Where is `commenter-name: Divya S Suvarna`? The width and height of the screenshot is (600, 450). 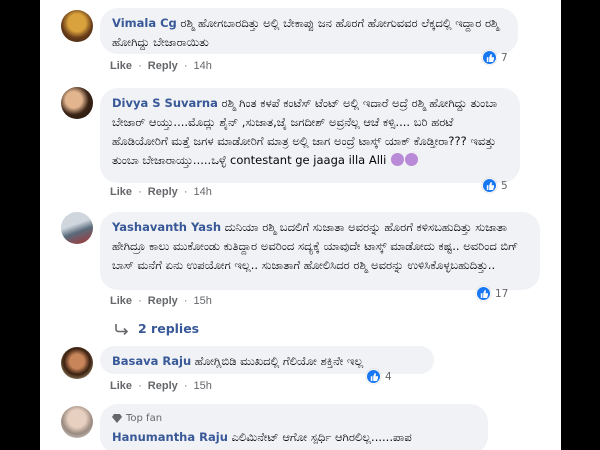
commenter-name: Divya S Suvarna is located at coordinates (165, 103).